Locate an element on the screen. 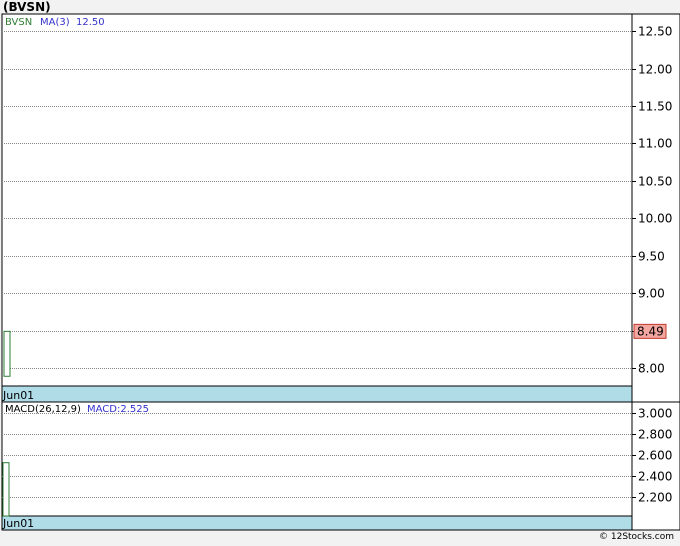 This screenshot has width=680, height=546. price-ytick-label: 12.50 is located at coordinates (655, 32).